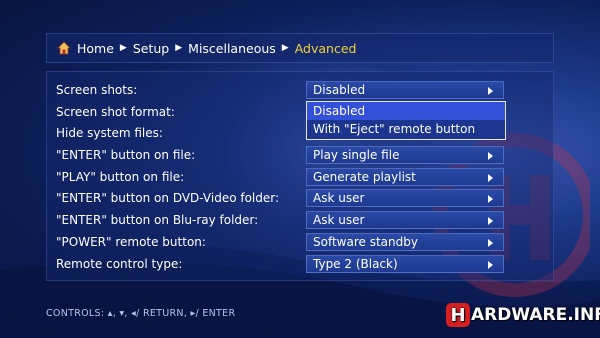 The width and height of the screenshot is (600, 338). I want to click on logo-text: ARDWARE.INFO, so click(535, 315).